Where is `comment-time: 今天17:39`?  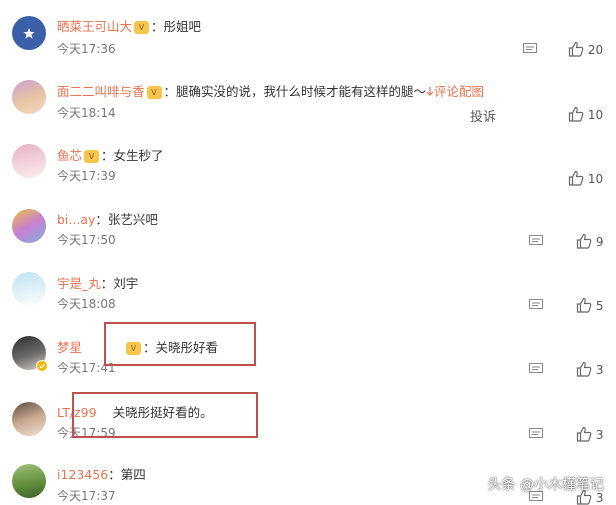 comment-time: 今天17:39 is located at coordinates (86, 176).